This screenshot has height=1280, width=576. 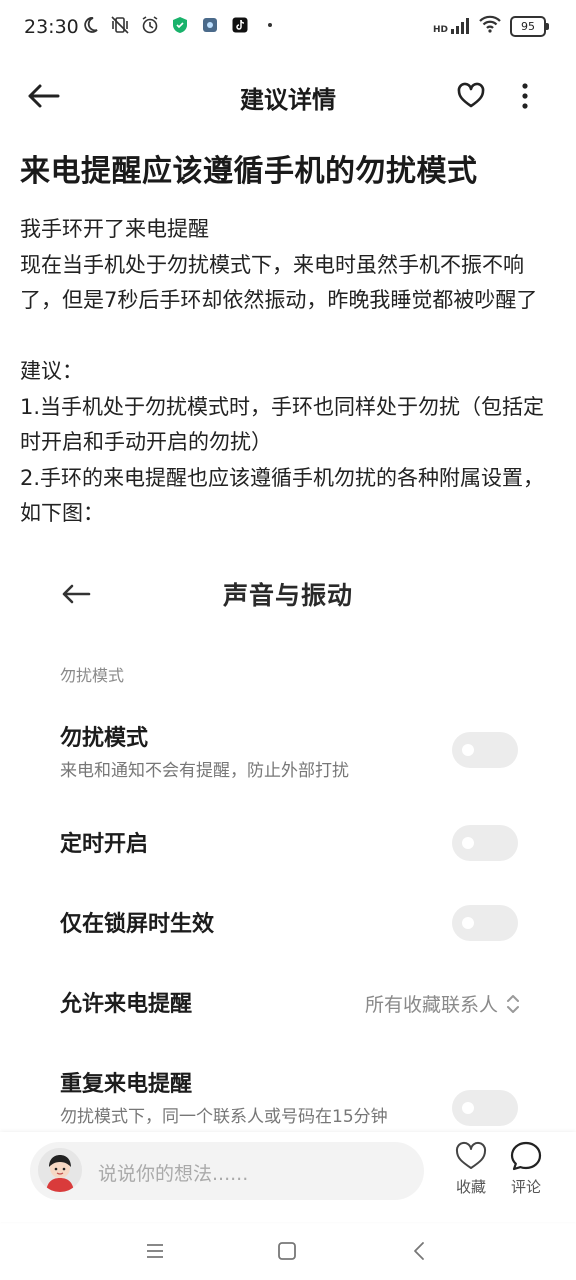 I want to click on favorite-action-button: 收藏, so click(x=471, y=1168).